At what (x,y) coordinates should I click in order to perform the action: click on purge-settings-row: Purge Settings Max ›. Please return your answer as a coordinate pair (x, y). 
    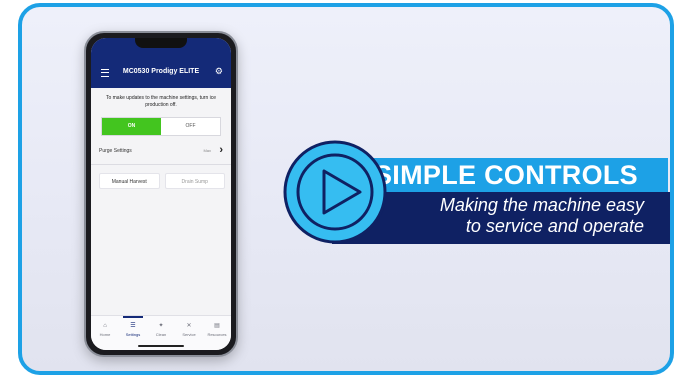
    Looking at the image, I should click on (162, 151).